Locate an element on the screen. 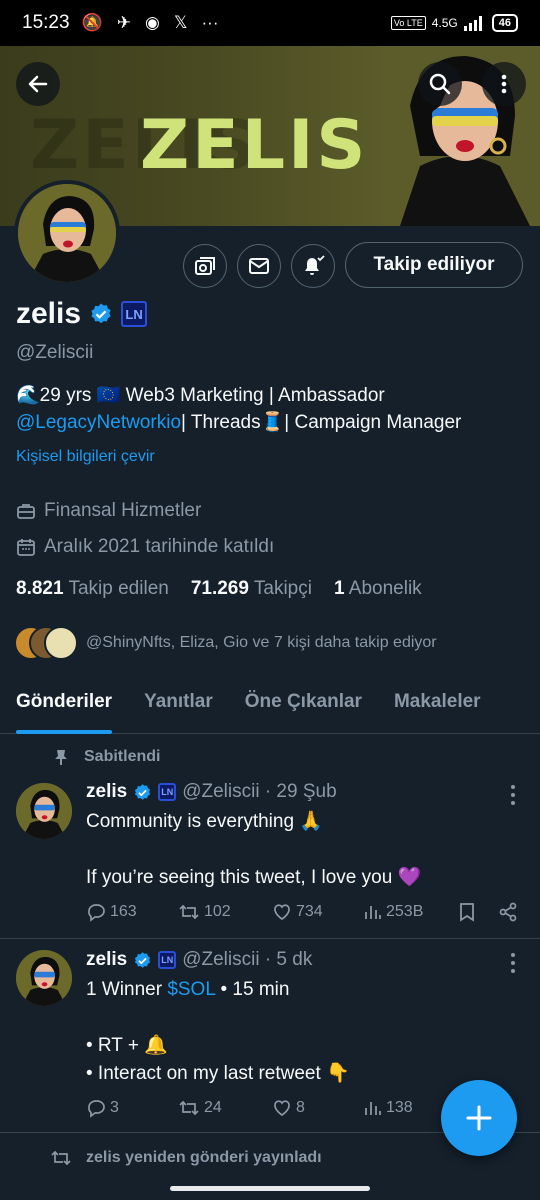  tweet-line: Community is everything 🙏 is located at coordinates (204, 821).